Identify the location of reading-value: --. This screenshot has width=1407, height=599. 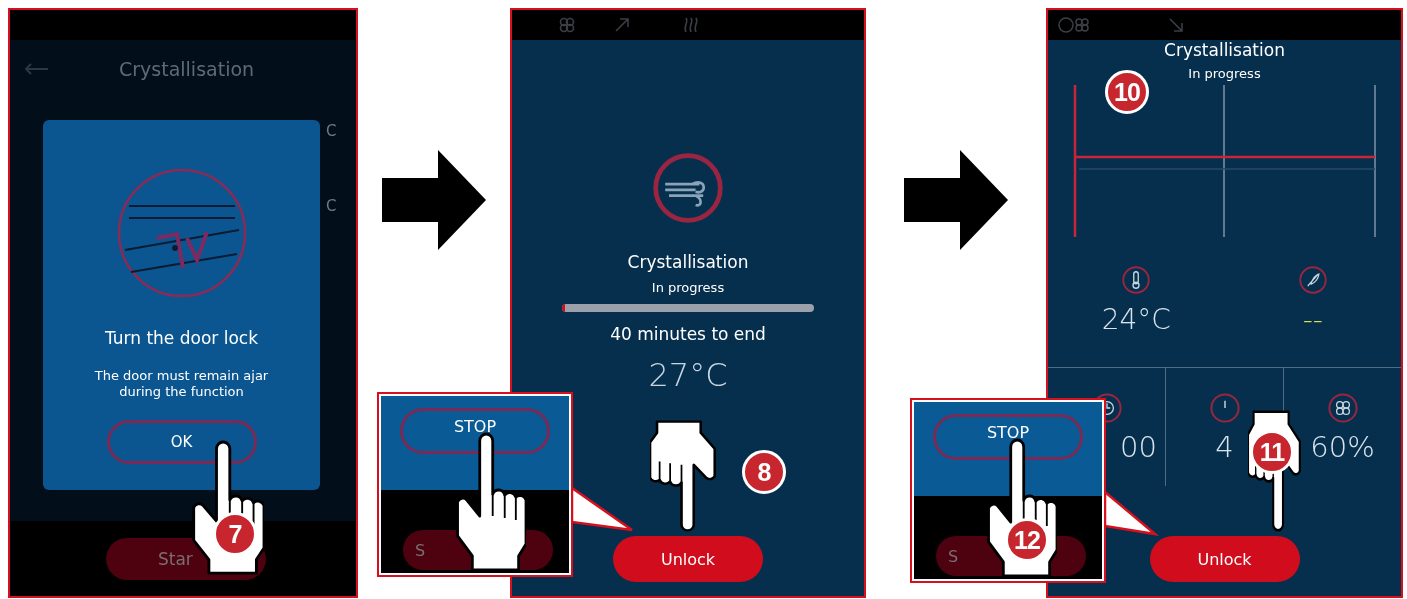
(1312, 319).